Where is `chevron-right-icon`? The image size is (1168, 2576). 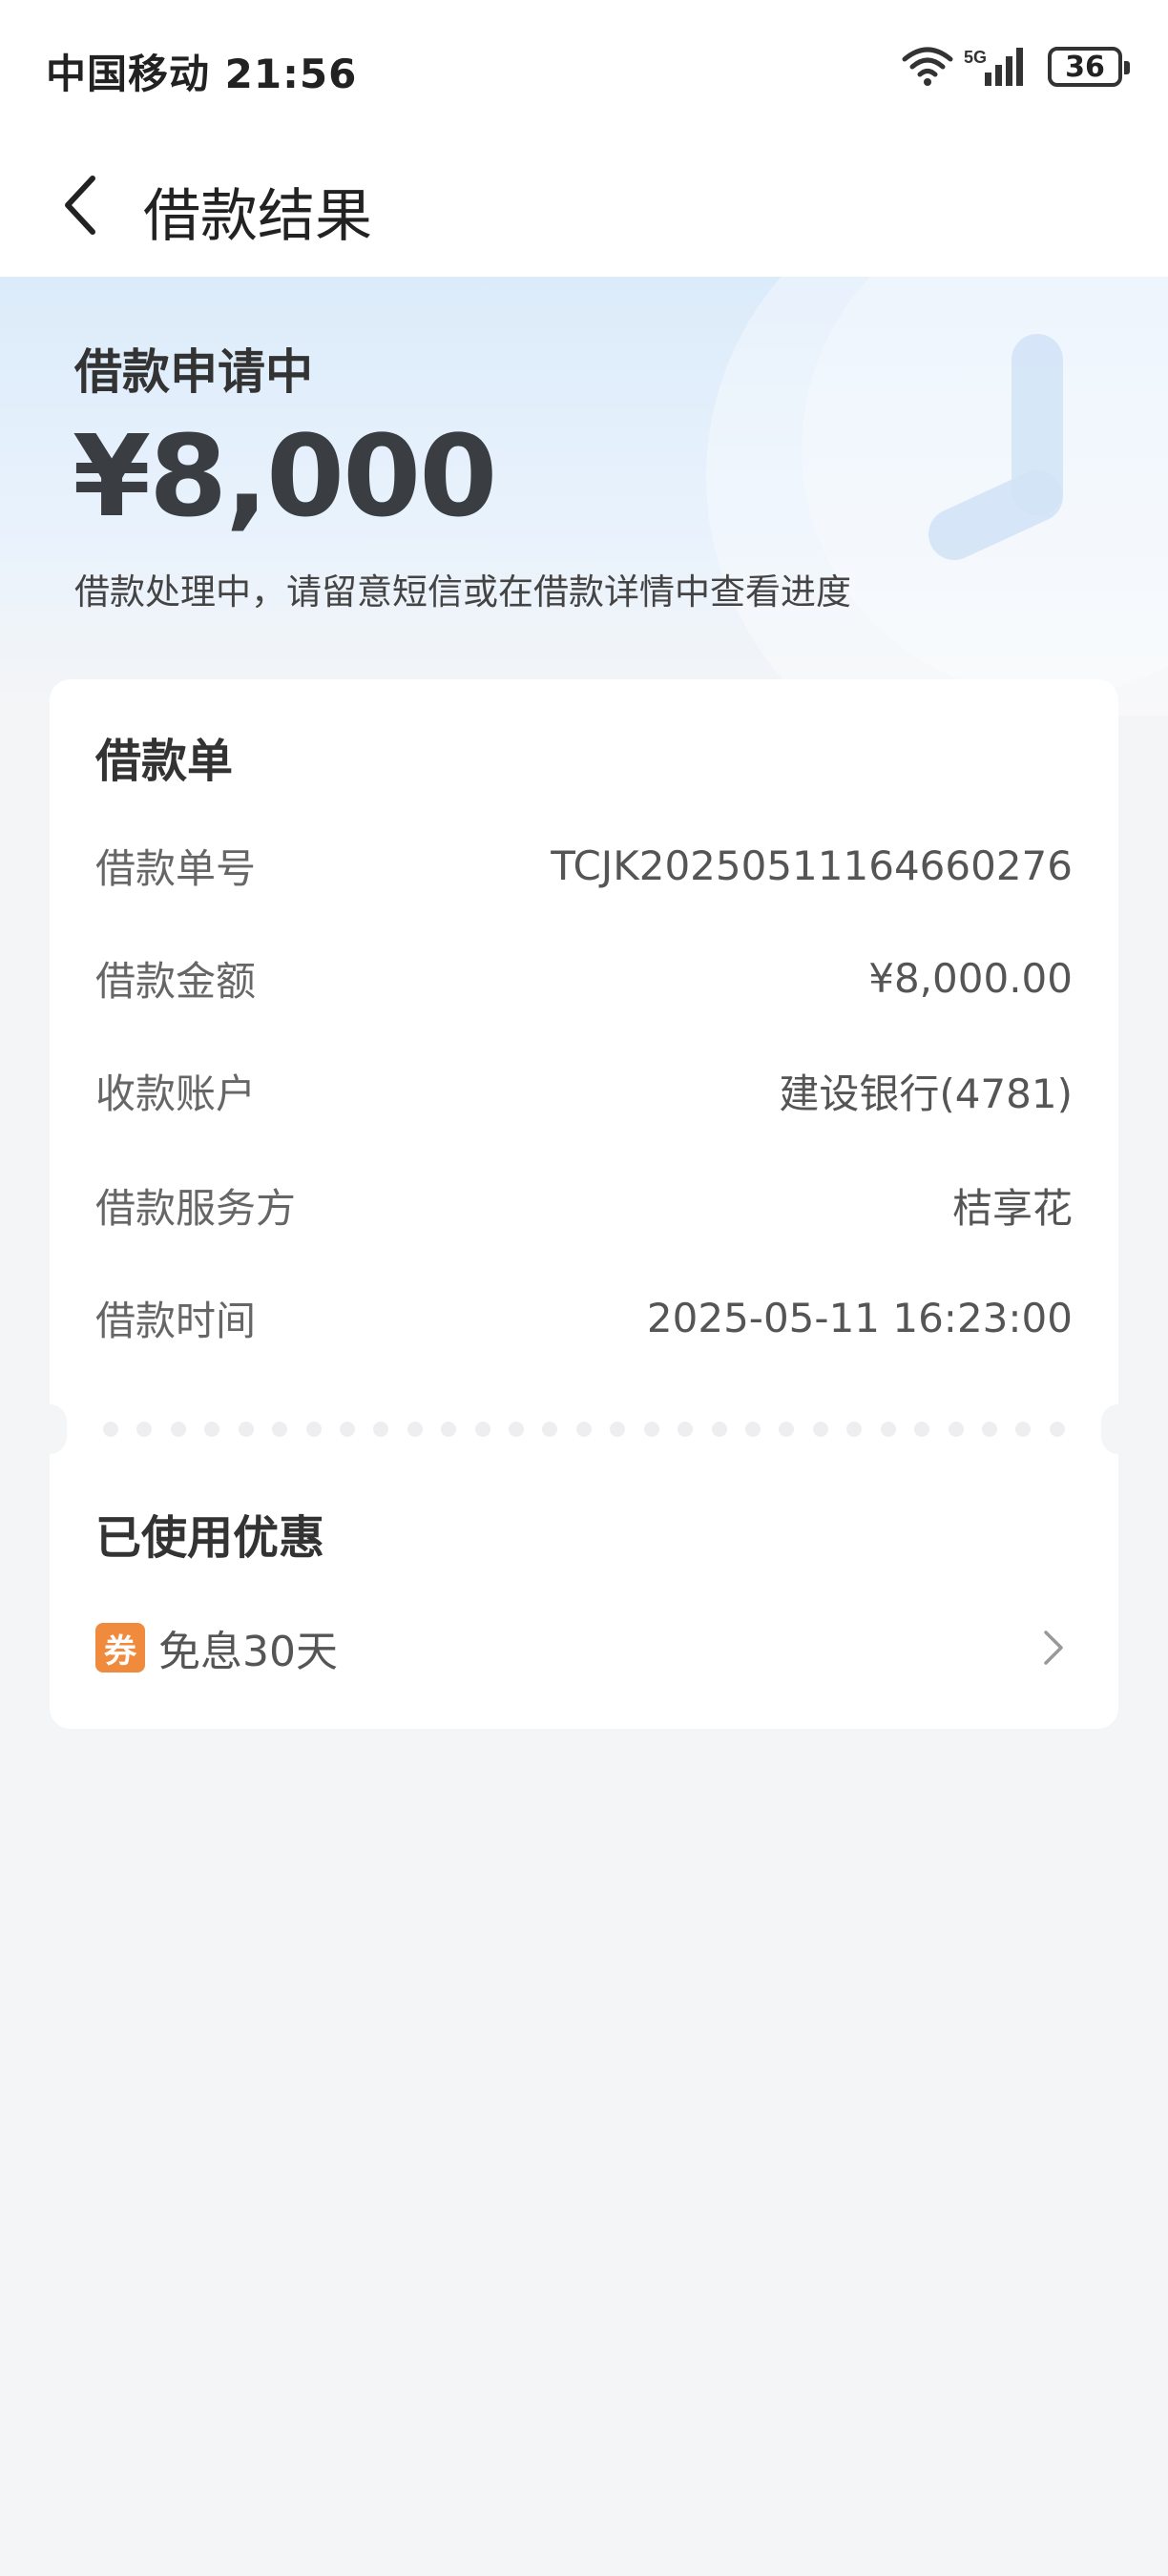
chevron-right-icon is located at coordinates (1054, 1648).